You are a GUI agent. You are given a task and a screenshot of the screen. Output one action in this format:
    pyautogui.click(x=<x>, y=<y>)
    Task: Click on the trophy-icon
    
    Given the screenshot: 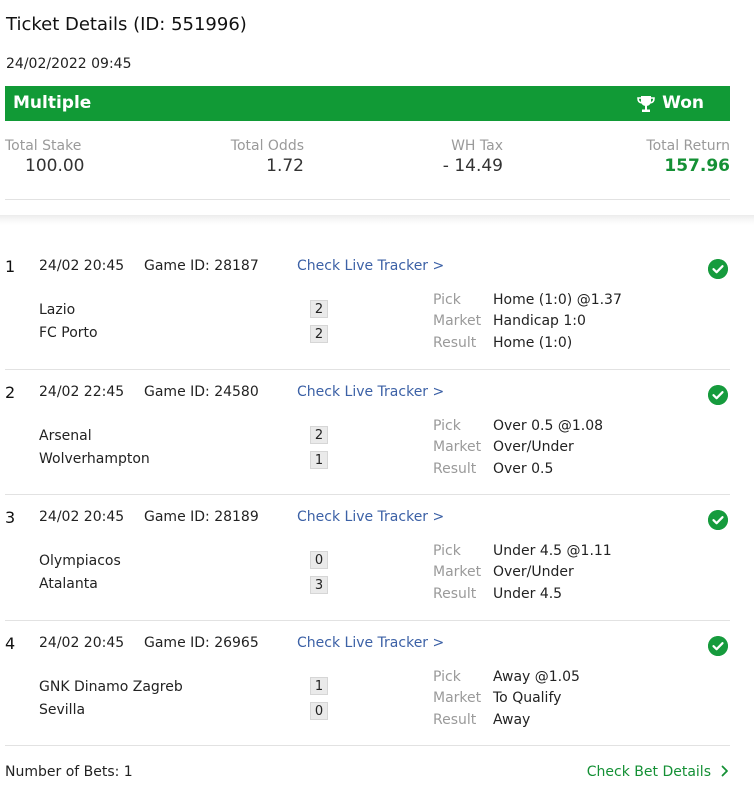 What is the action you would take?
    pyautogui.click(x=646, y=104)
    